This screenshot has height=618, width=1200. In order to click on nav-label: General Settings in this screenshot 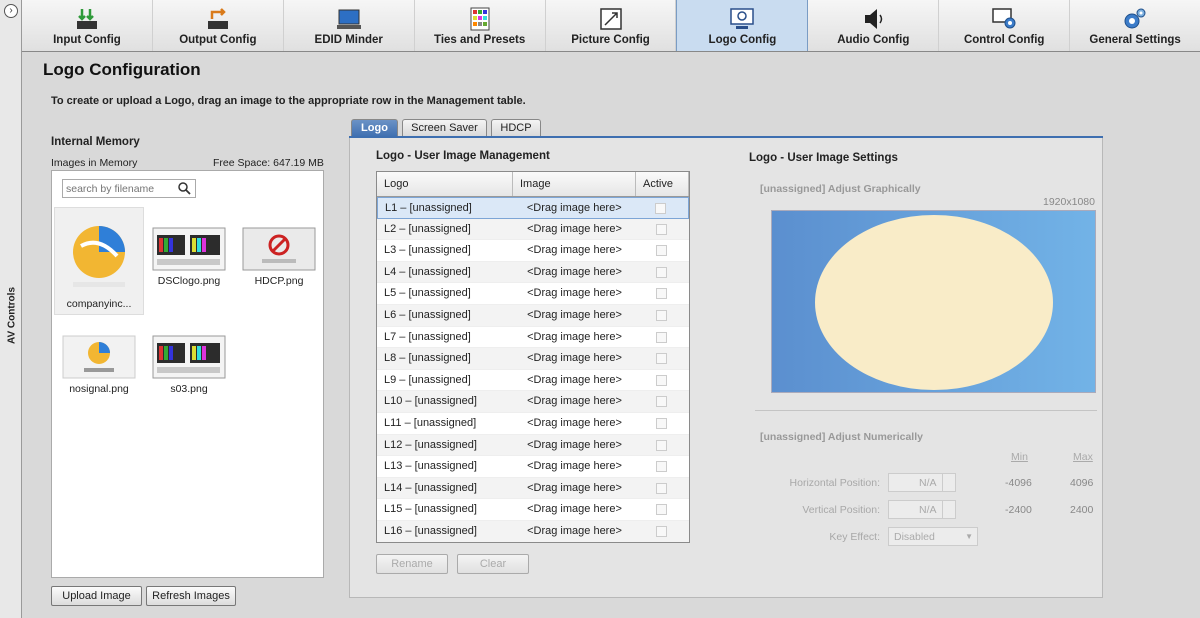, I will do `click(1135, 40)`.